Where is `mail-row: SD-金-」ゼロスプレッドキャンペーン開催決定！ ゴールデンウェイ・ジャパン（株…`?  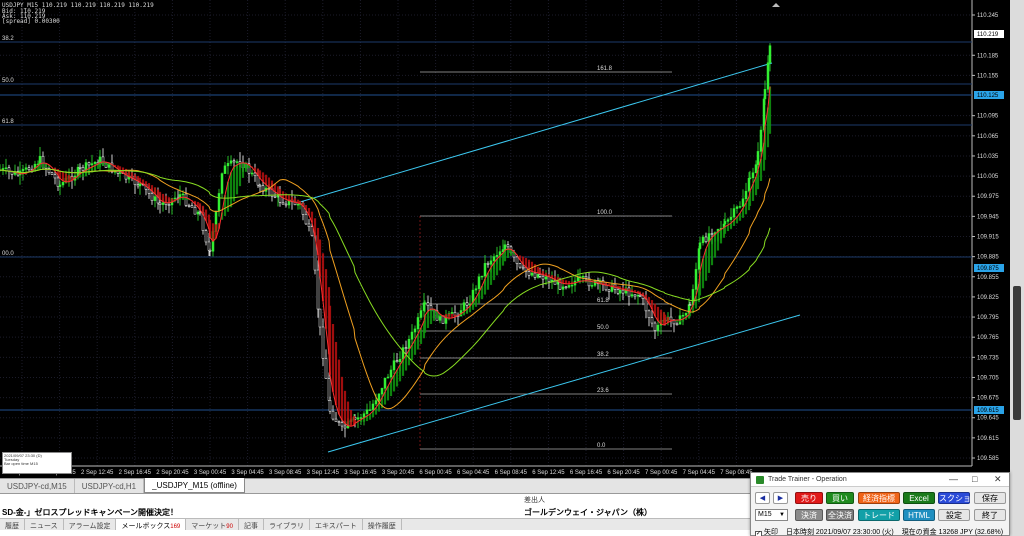 mail-row: SD-金-」ゼロスプレッドキャンペーン開催決定！ ゴールデンウェイ・ジャパン（株… is located at coordinates (375, 511).